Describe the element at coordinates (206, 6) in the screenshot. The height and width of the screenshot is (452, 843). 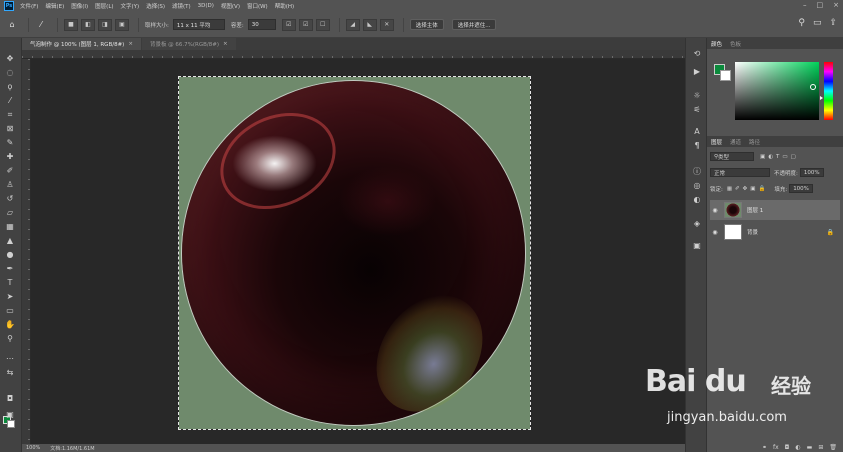
I see `menu-3d: 3D(D)` at that location.